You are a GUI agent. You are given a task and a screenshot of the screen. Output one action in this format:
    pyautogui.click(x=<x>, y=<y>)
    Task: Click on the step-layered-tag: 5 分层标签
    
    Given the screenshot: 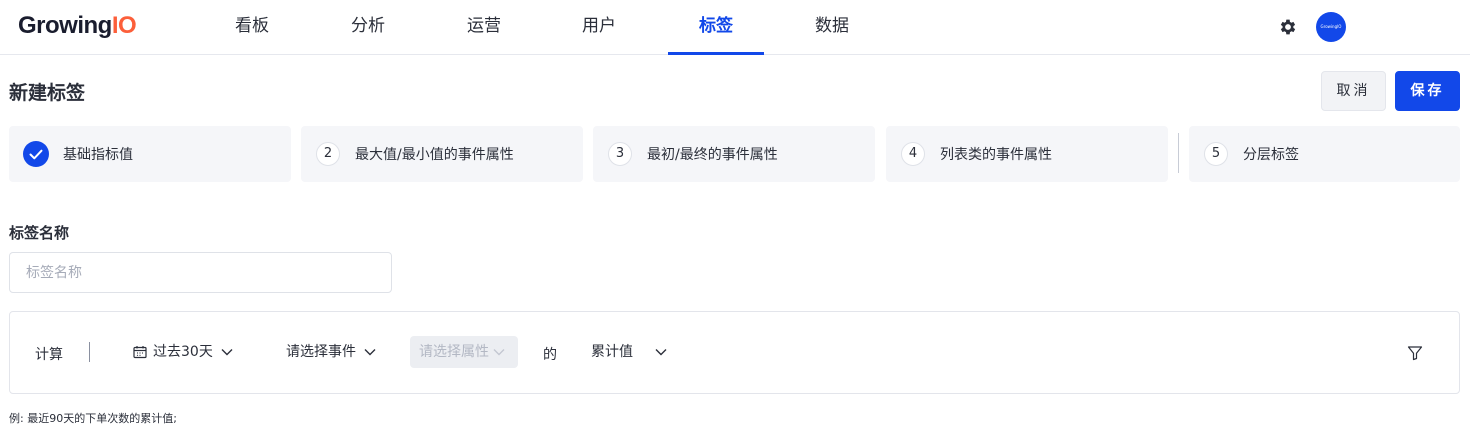 What is the action you would take?
    pyautogui.click(x=1324, y=154)
    